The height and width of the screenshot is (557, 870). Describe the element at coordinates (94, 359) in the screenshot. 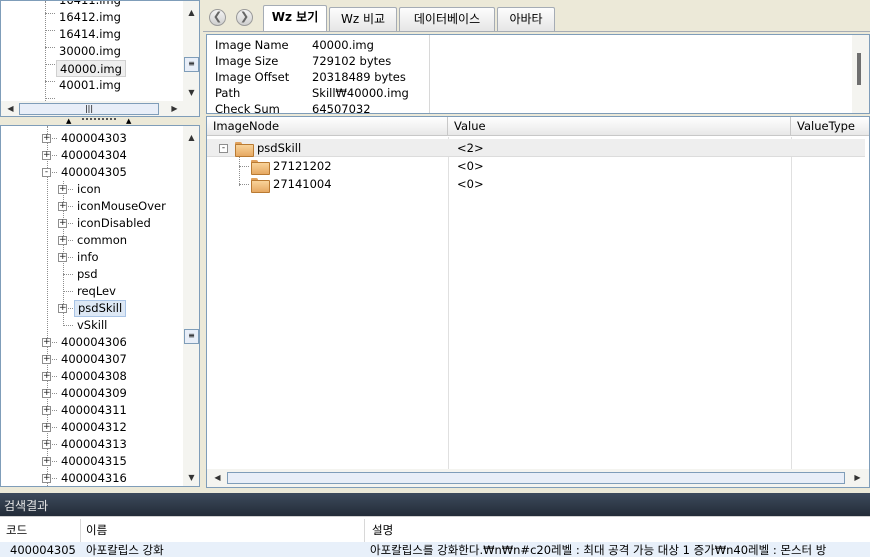

I see `tree-node-item: 400004307` at that location.